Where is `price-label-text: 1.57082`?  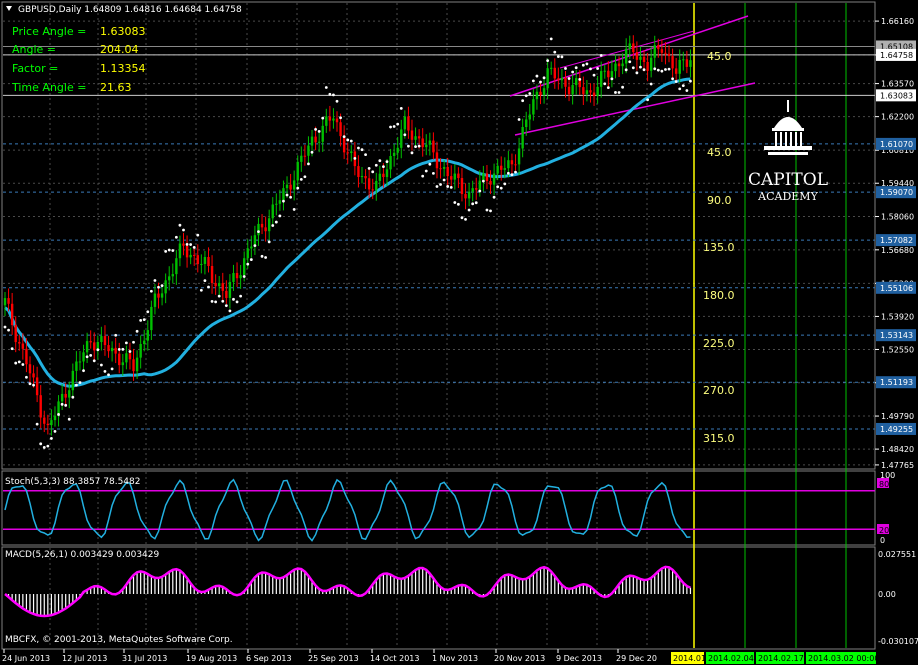
price-label-text: 1.57082 is located at coordinates (896, 240).